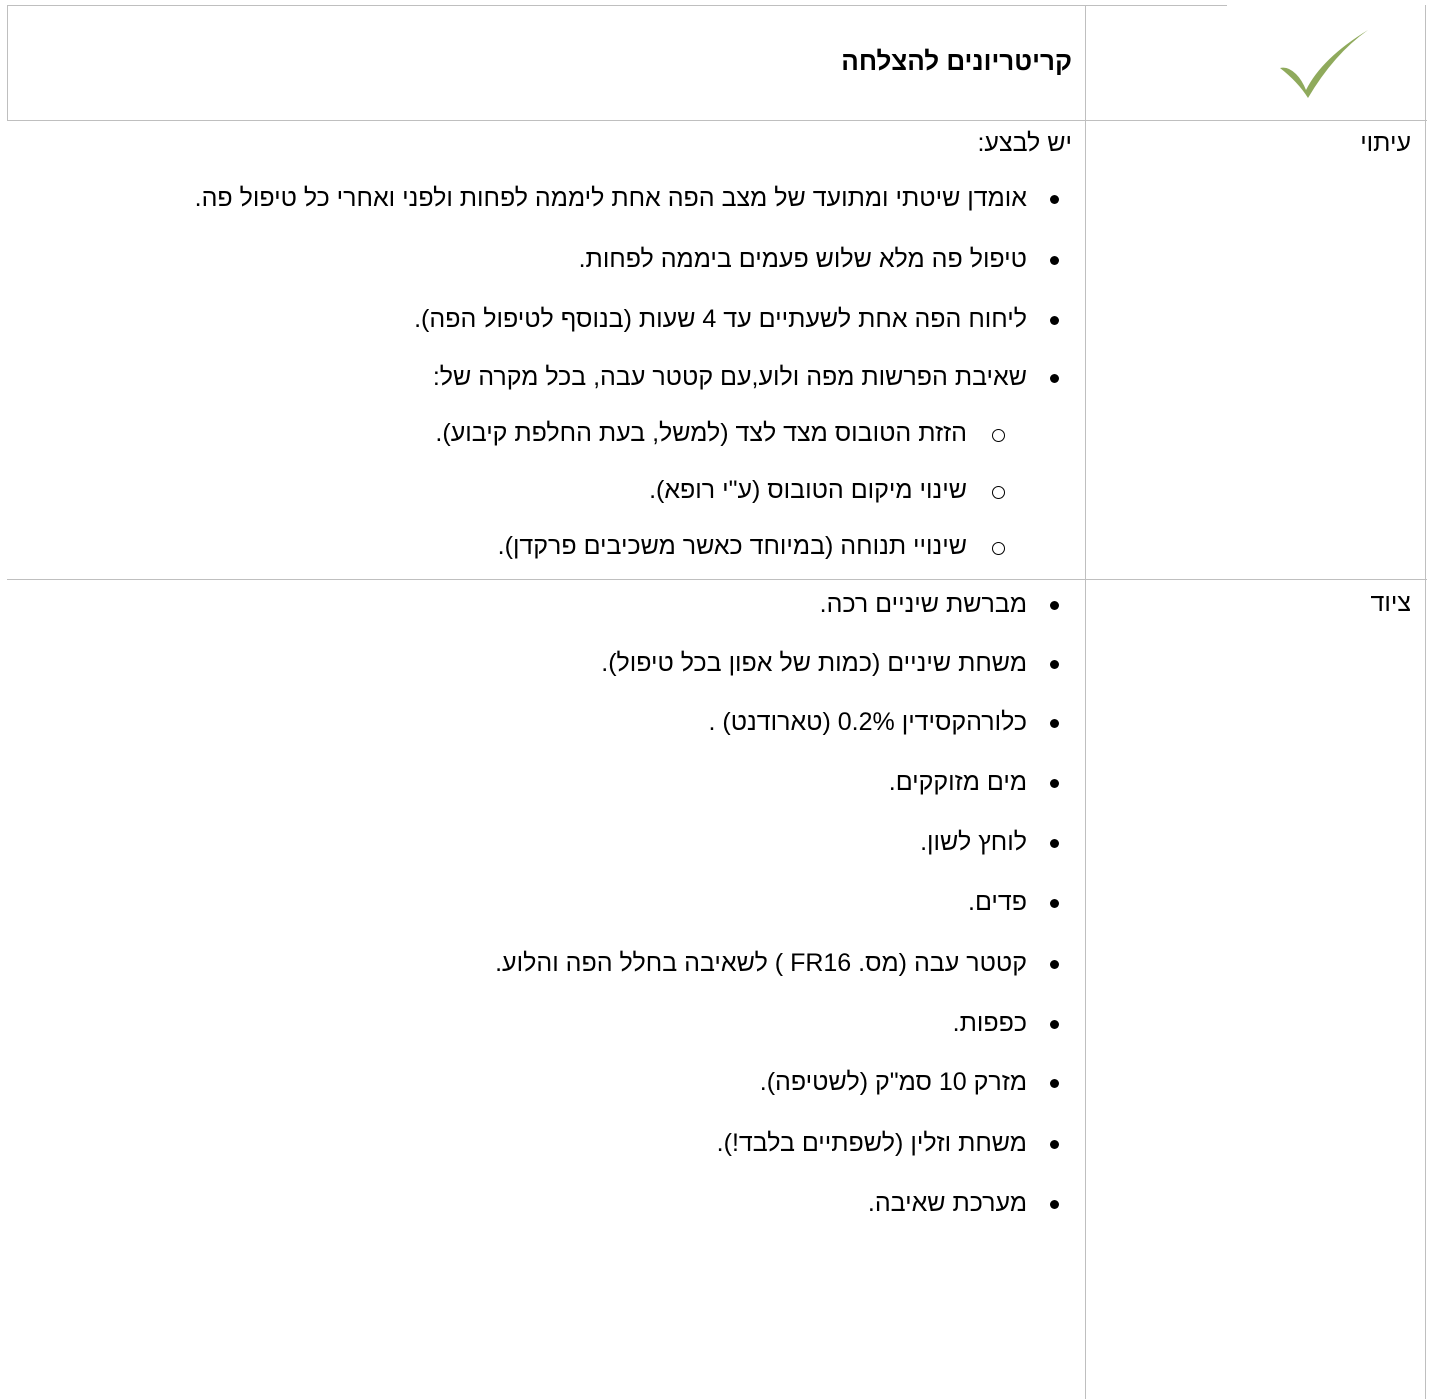  What do you see at coordinates (1390, 603) in the screenshot?
I see `row-label-equipment: ציוד` at bounding box center [1390, 603].